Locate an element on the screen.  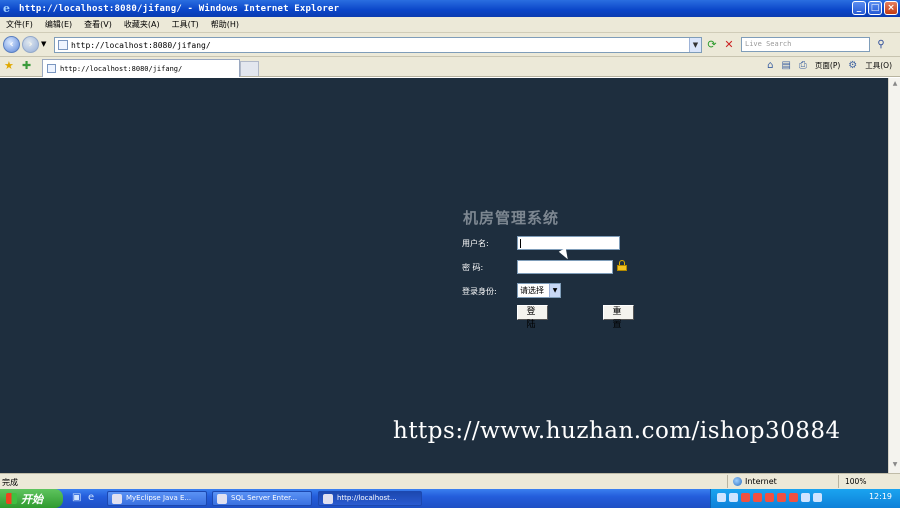
lock-icon is located at coordinates (622, 265).